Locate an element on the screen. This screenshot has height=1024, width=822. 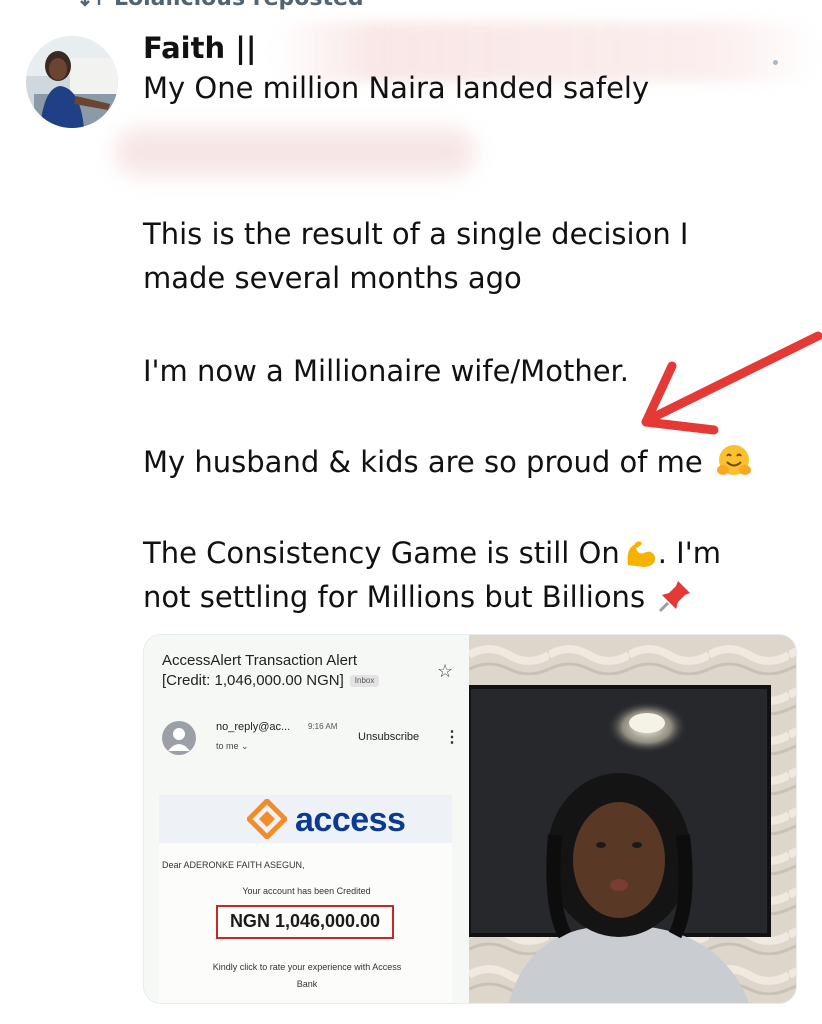
tweet-text-segment: . I'm is located at coordinates (689, 553).